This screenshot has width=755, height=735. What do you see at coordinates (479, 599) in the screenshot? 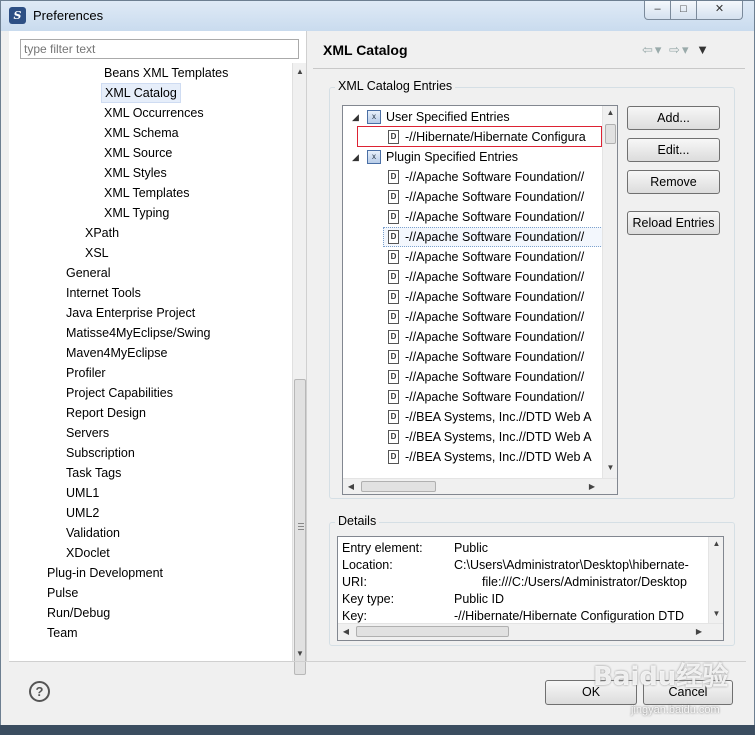
I see `detail-value: Public ID` at bounding box center [479, 599].